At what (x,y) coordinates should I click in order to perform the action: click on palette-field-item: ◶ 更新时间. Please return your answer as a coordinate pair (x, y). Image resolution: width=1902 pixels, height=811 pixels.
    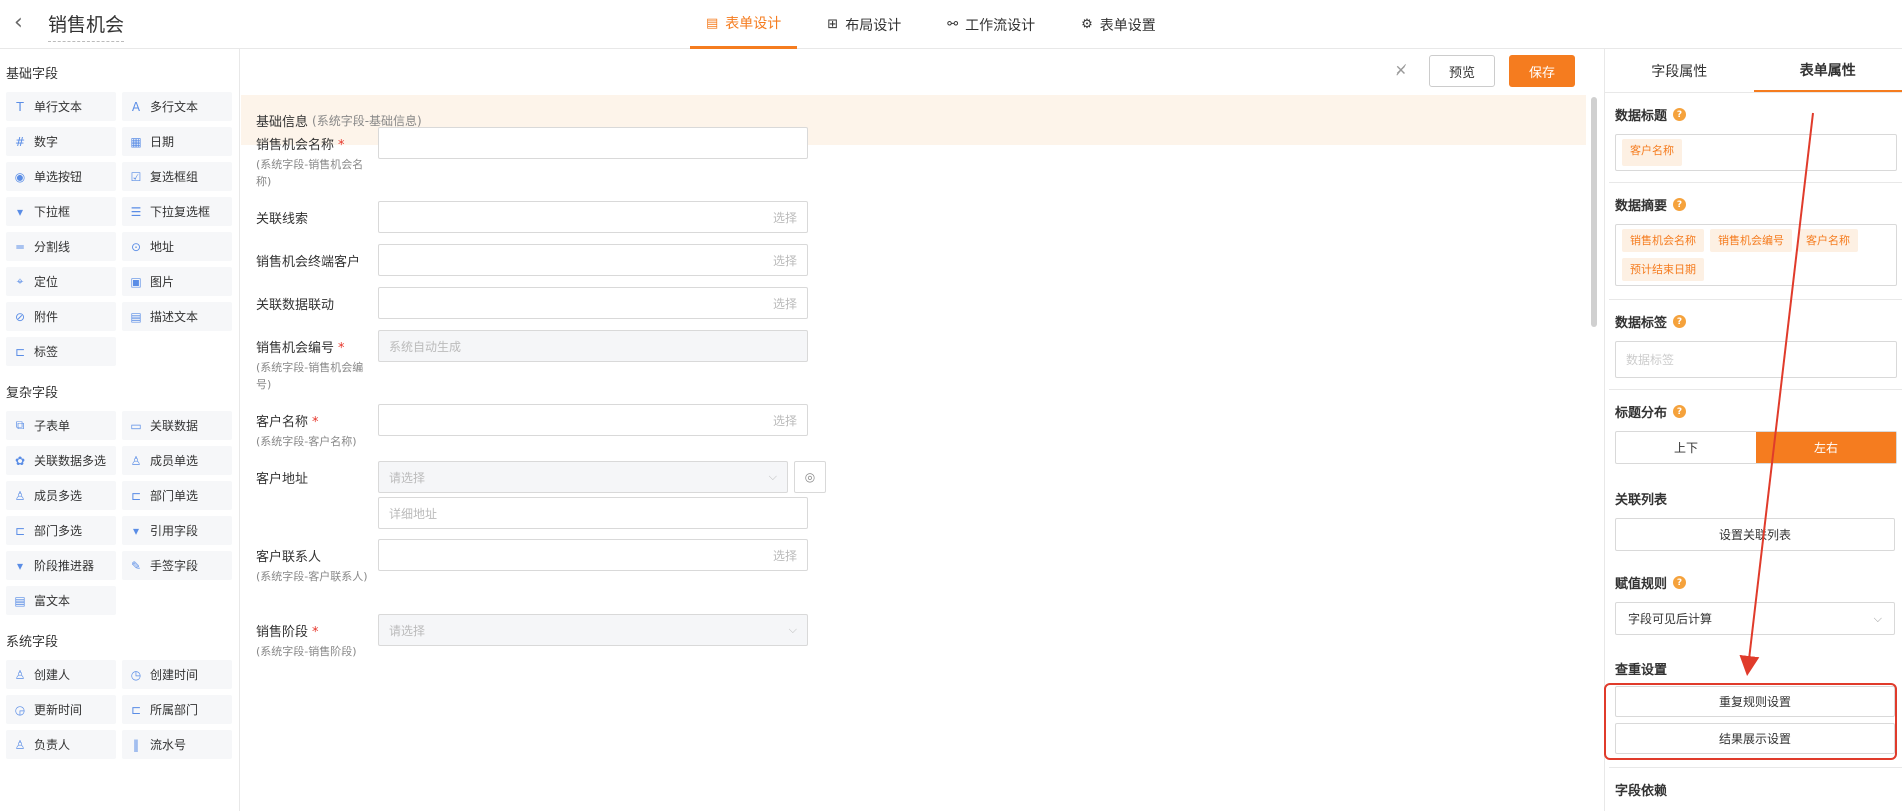
    Looking at the image, I should click on (61, 709).